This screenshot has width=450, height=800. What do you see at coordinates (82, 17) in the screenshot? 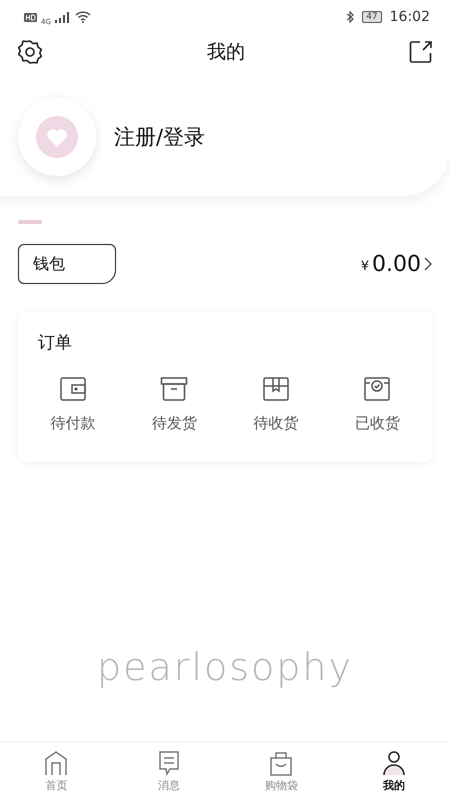
I see `wifi-icon` at bounding box center [82, 17].